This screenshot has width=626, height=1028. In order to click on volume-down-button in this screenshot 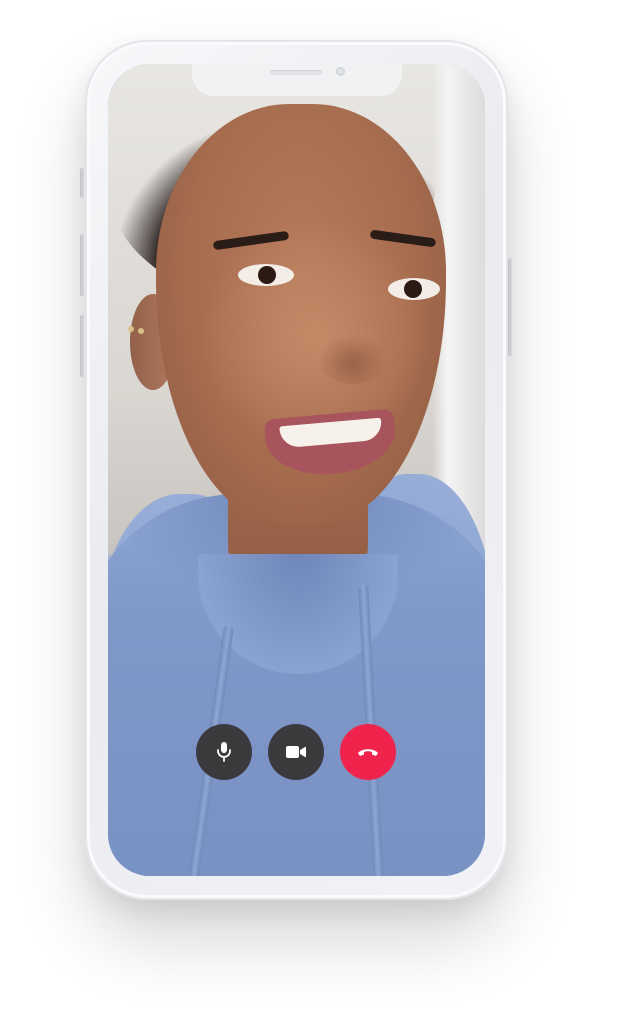, I will do `click(82, 346)`.